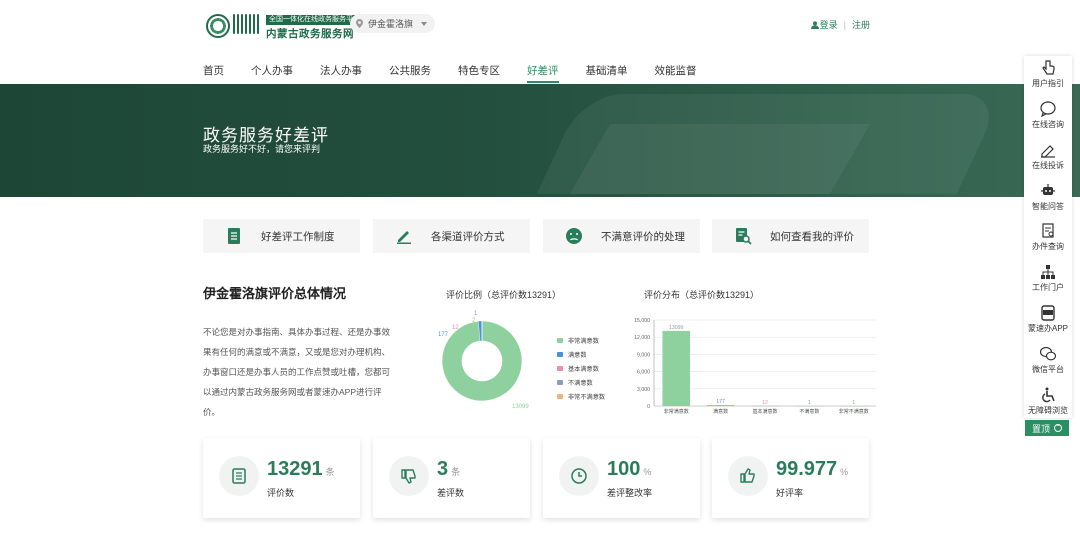 The width and height of the screenshot is (1080, 541). I want to click on tab-work-system: 好差评工作制度, so click(281, 236).